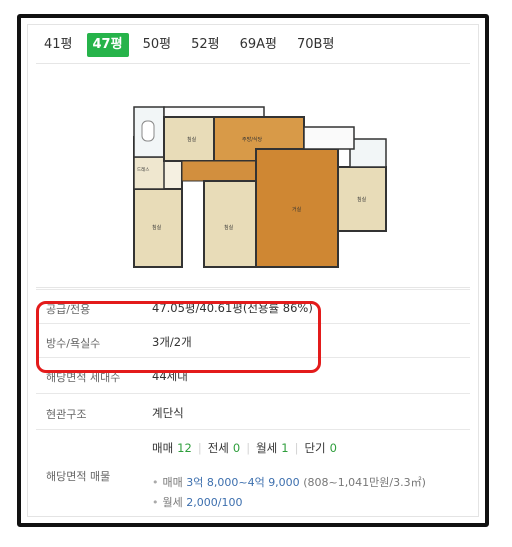 This screenshot has width=512, height=547. Describe the element at coordinates (315, 45) in the screenshot. I see `tab-70b: 70B평` at that location.